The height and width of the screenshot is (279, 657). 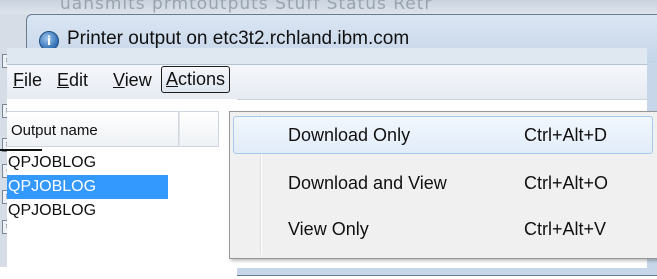 What do you see at coordinates (202, 79) in the screenshot?
I see `menu-actions-rest: ctions` at bounding box center [202, 79].